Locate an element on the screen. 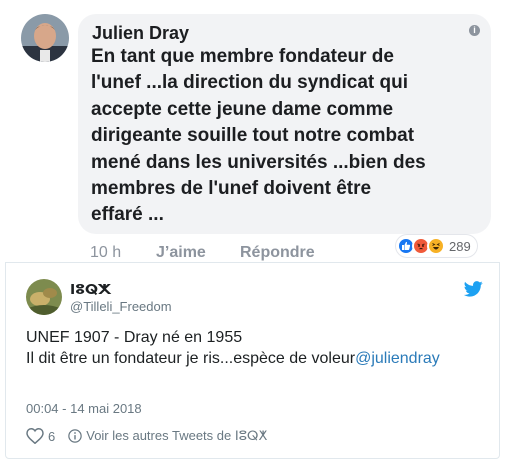  tweet-line: UNEF 1907 - Dray né en 1955 is located at coordinates (134, 337).